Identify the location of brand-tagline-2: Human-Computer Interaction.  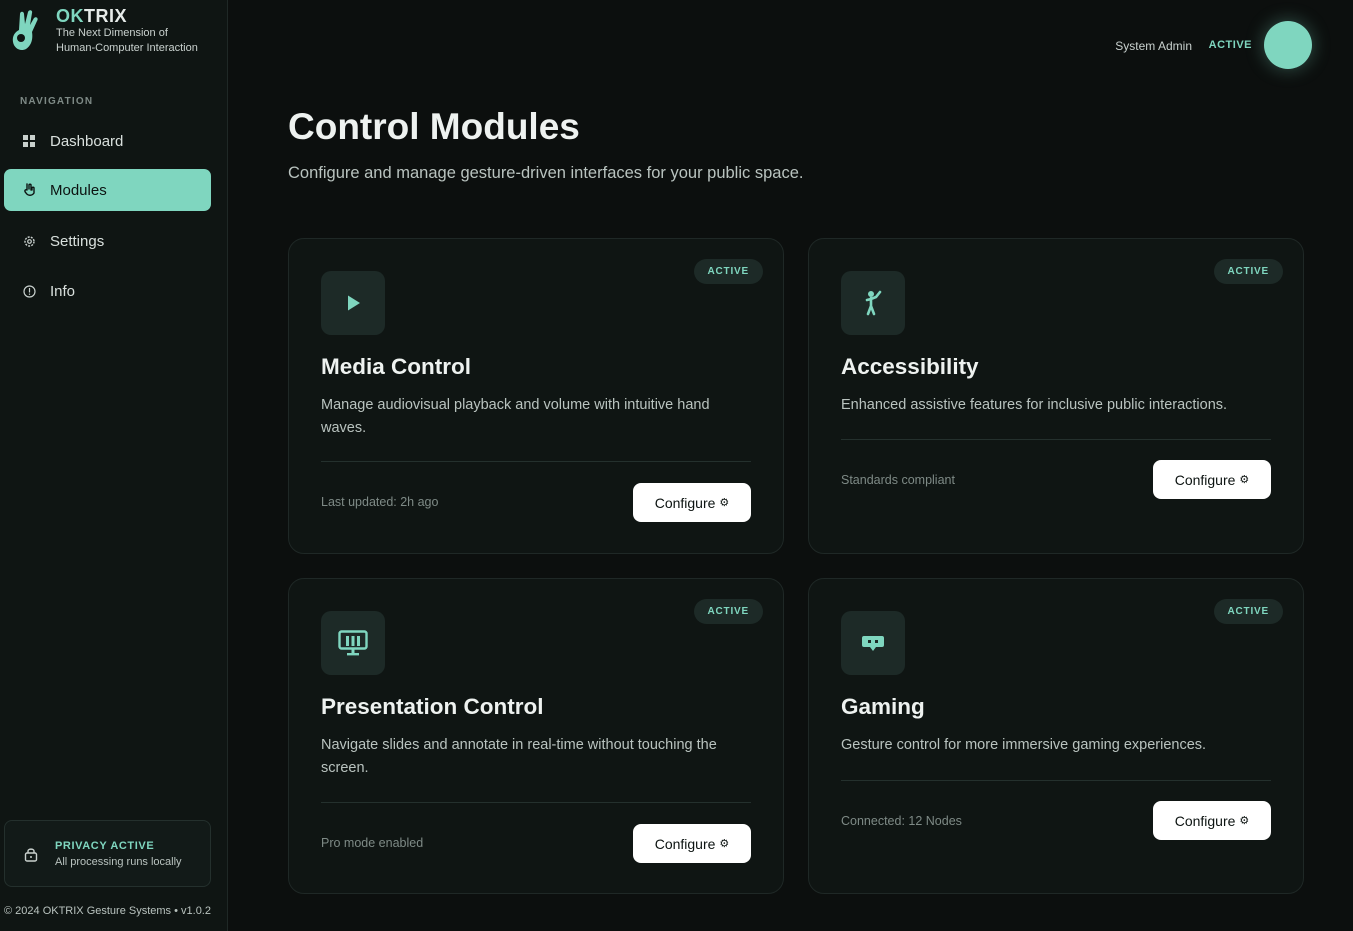
(127, 48).